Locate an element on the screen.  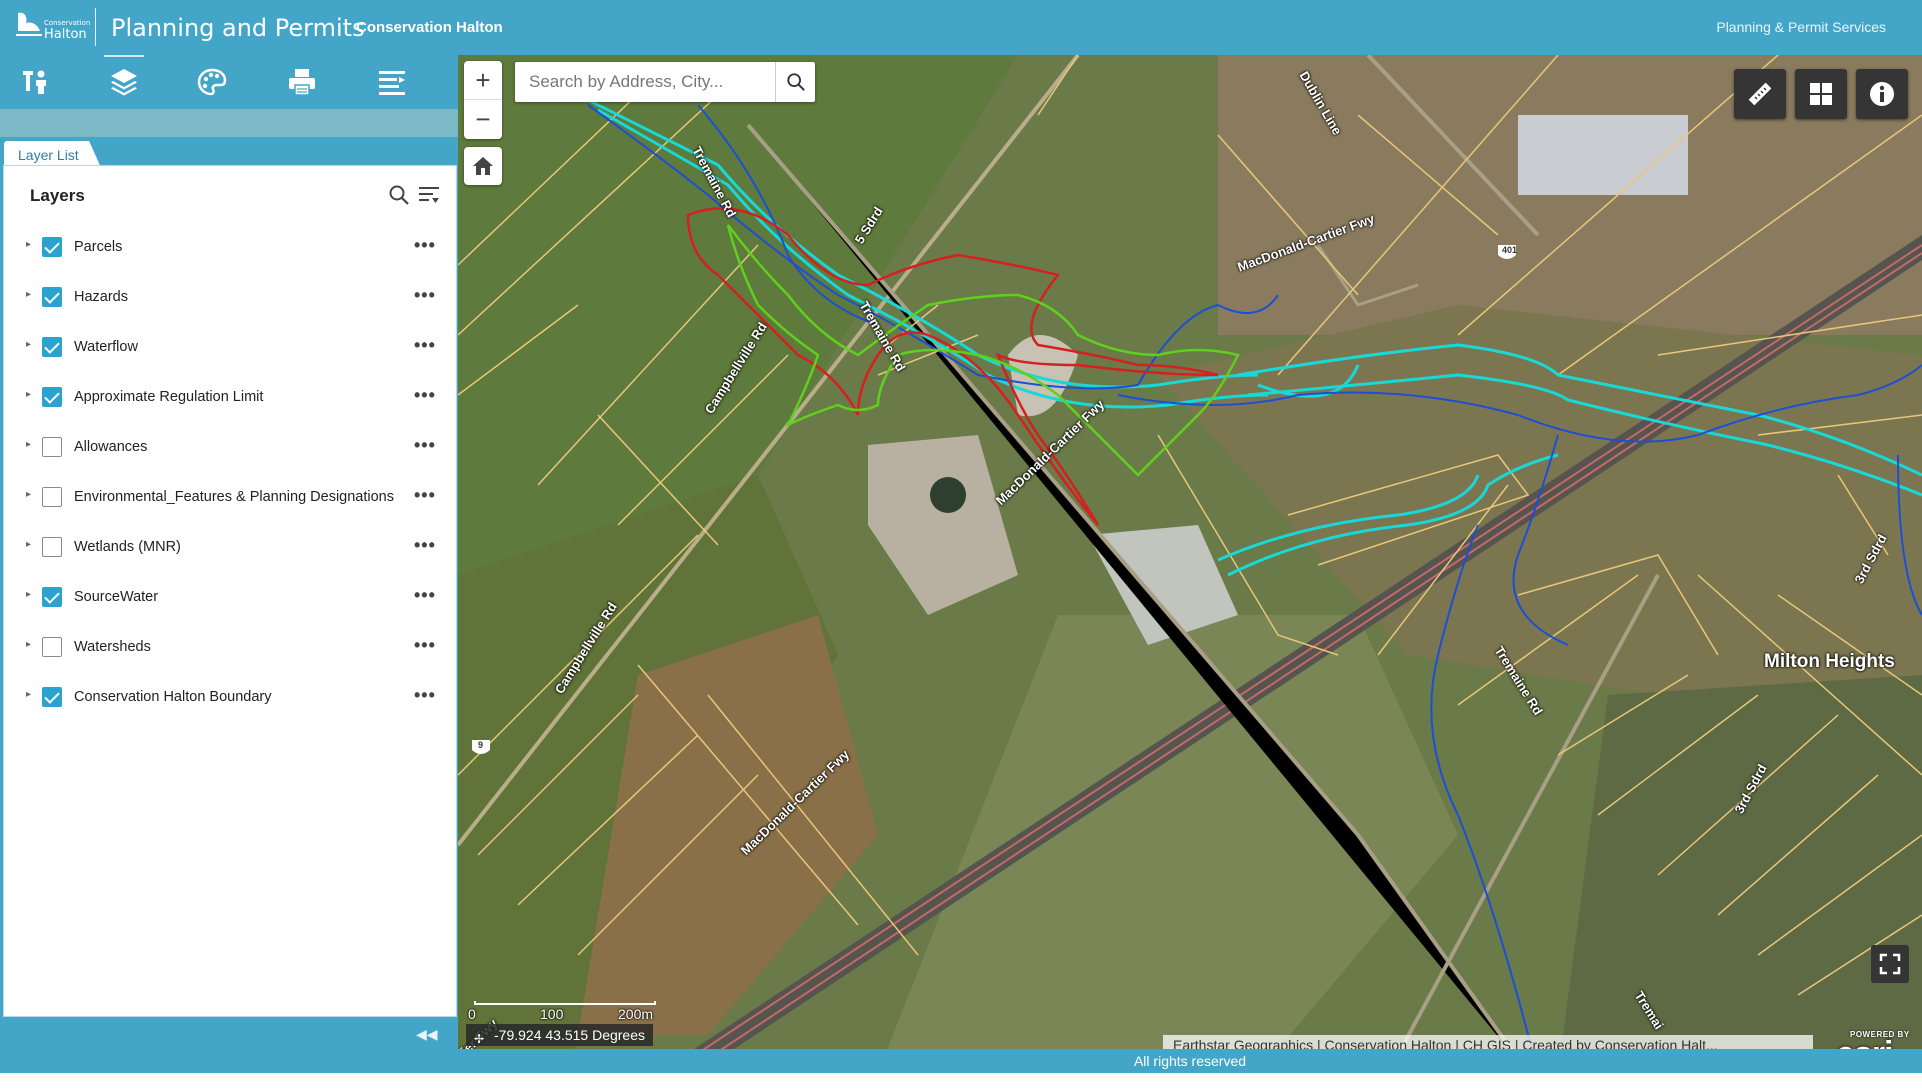
address-search-input is located at coordinates (644, 82).